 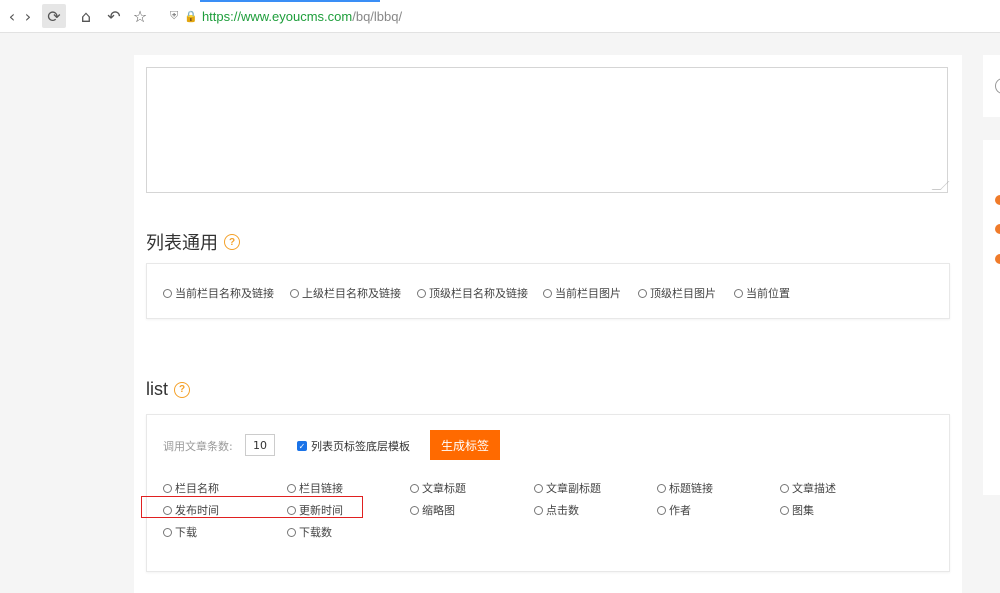 I want to click on radio-option: 上级栏目名称及链接, so click(x=345, y=293).